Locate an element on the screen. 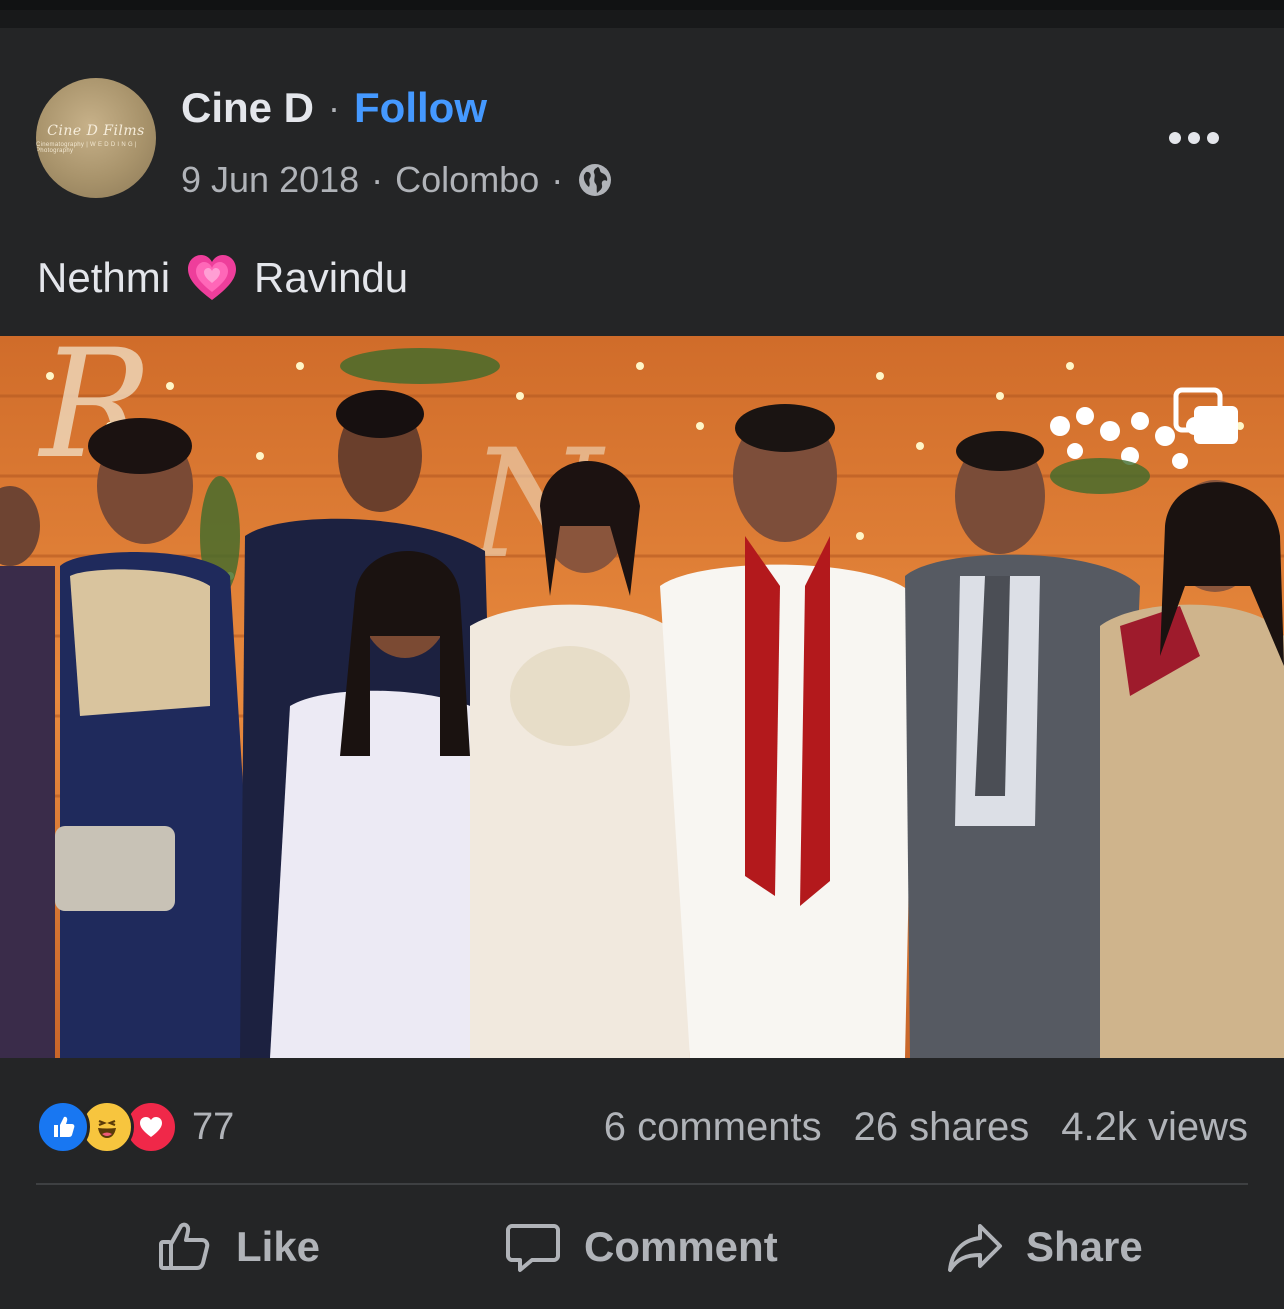 The image size is (1284, 1309). more-options-button is located at coordinates (1194, 138).